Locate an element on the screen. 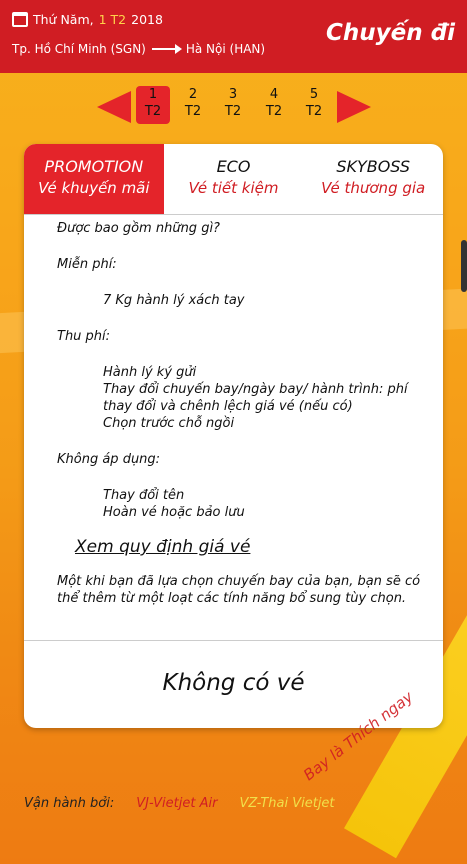 The height and width of the screenshot is (864, 467). tab-skyboss: SKYBOSS Vé thương gia is located at coordinates (373, 179).